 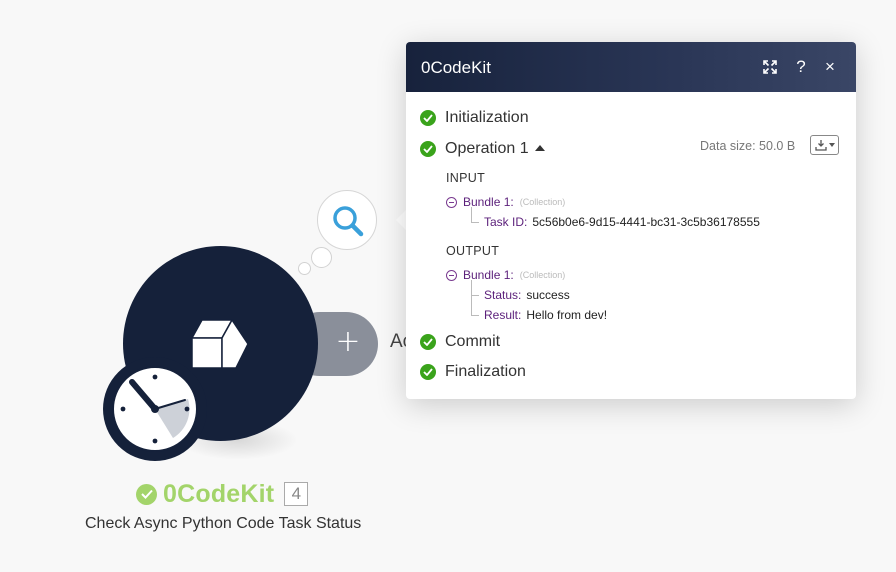 I want to click on phase-label: Finalization, so click(x=485, y=371).